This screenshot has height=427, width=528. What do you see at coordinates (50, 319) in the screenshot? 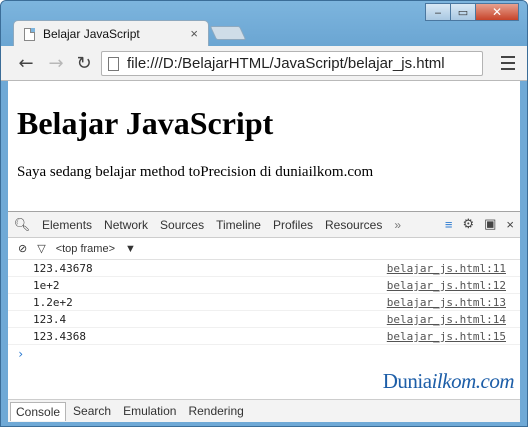
I see `console-value: 123.4` at bounding box center [50, 319].